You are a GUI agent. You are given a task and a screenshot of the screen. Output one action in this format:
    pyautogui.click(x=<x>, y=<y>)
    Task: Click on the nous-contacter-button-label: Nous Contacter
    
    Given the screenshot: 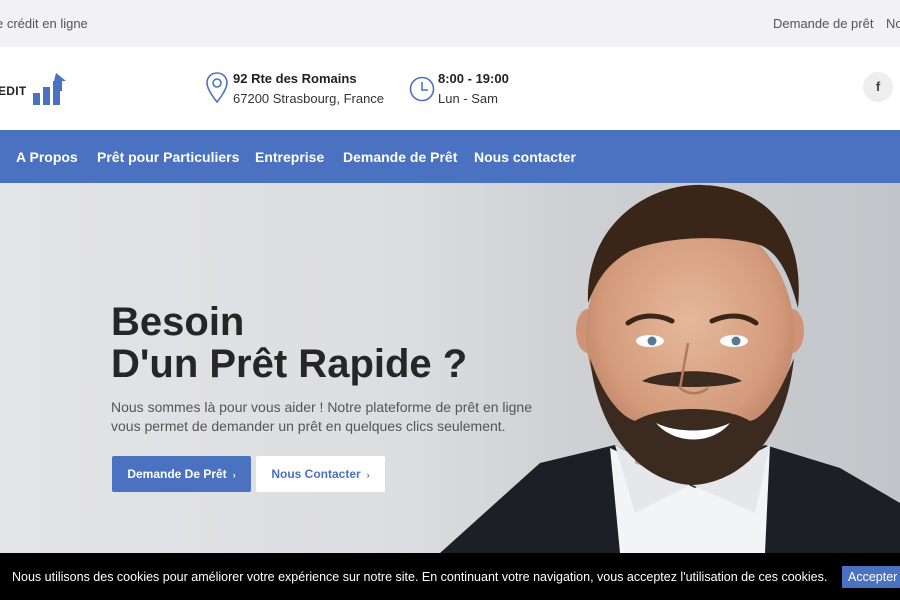 What is the action you would take?
    pyautogui.click(x=316, y=474)
    